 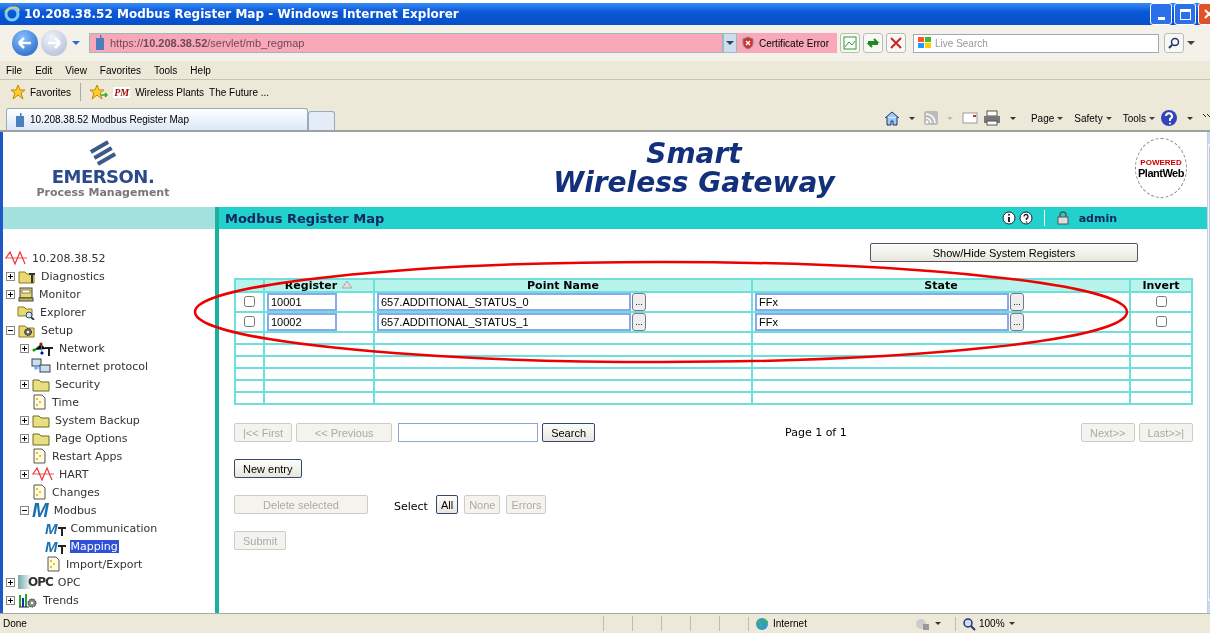 I want to click on back-button, so click(x=25, y=43).